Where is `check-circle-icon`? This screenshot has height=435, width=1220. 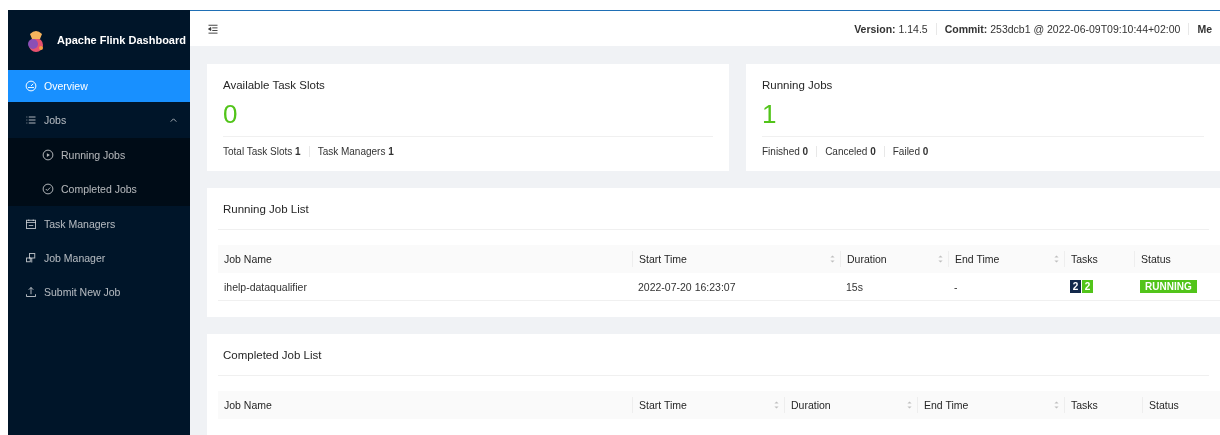
check-circle-icon is located at coordinates (48, 189).